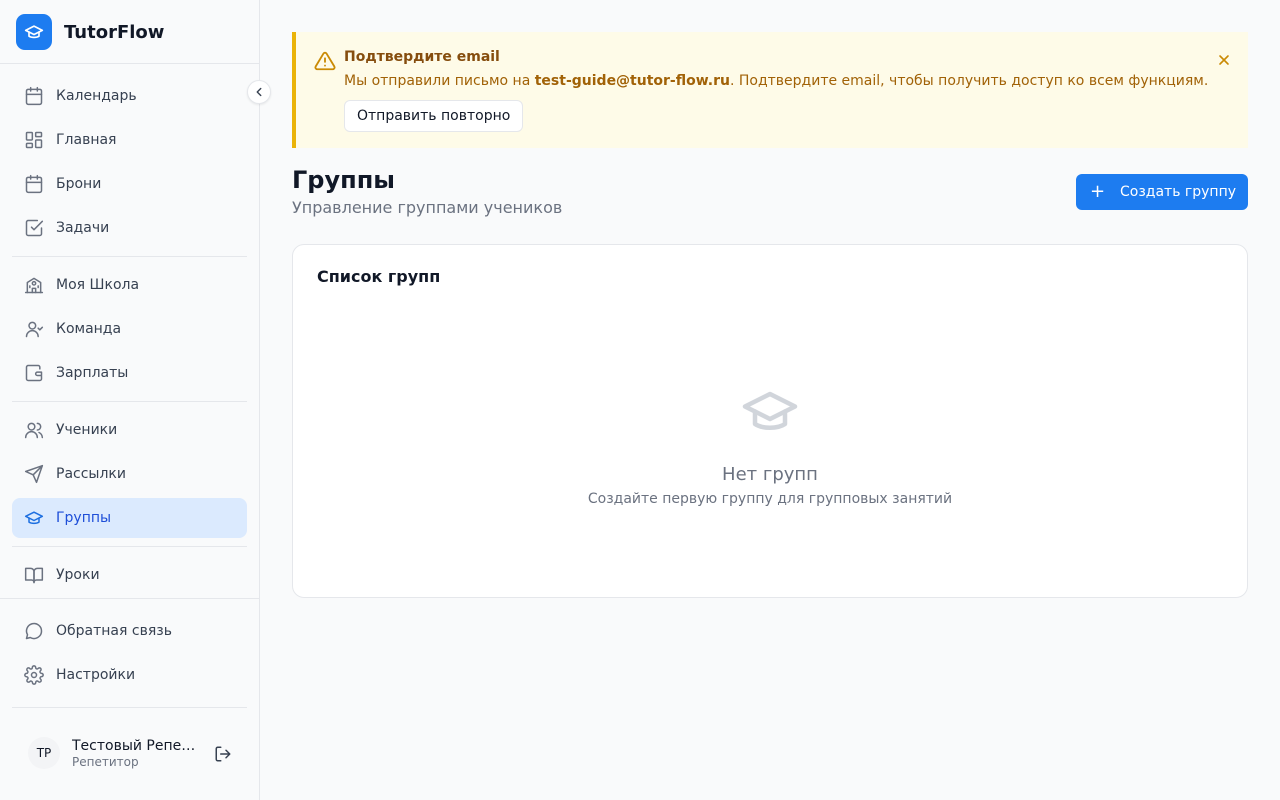  What do you see at coordinates (129, 329) in the screenshot?
I see `sidebar-item-team: Команда` at bounding box center [129, 329].